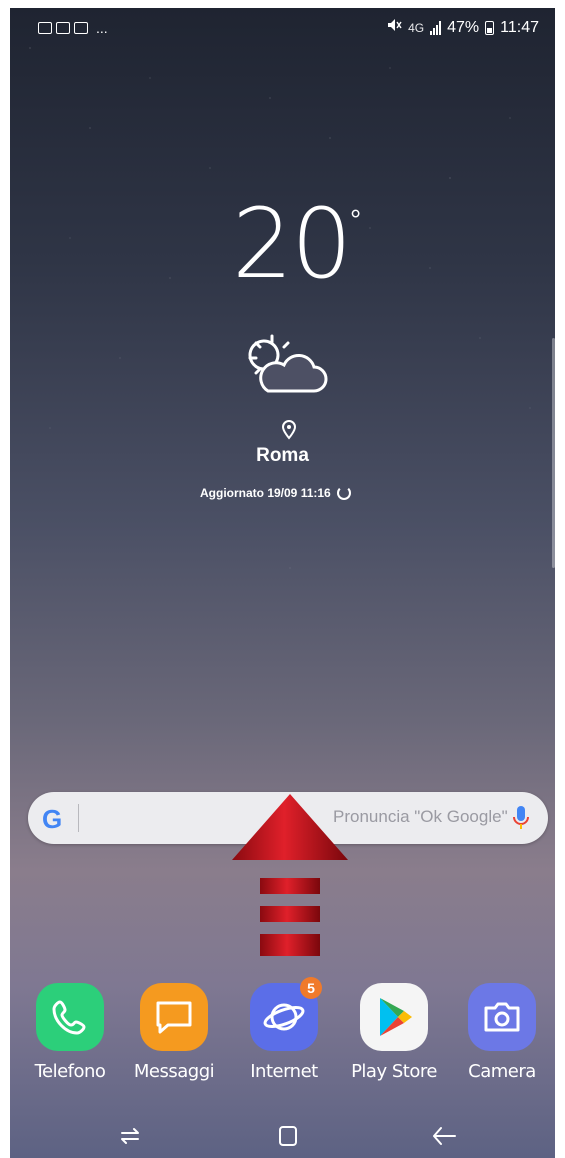 Image resolution: width=565 pixels, height=1158 pixels. Describe the element at coordinates (311, 988) in the screenshot. I see `notification-badge: 5` at that location.